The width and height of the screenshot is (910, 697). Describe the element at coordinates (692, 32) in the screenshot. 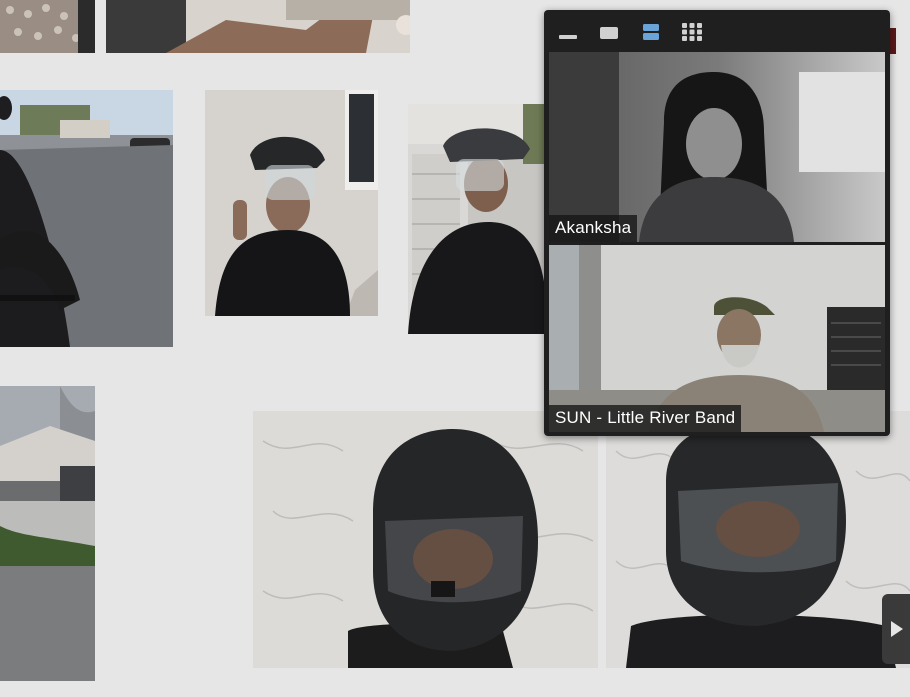

I see `grid-view-icon` at that location.